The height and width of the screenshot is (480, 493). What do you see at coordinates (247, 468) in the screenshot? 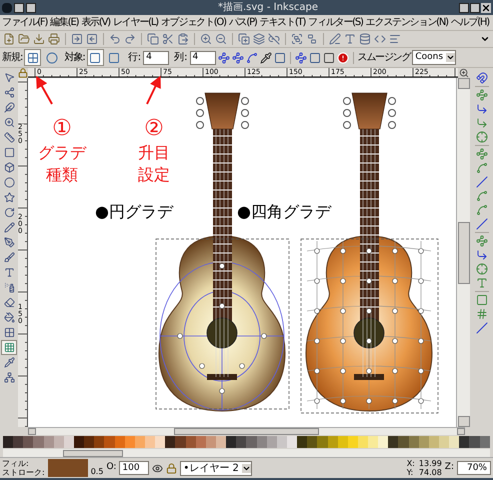
I see `caret-icon` at bounding box center [247, 468].